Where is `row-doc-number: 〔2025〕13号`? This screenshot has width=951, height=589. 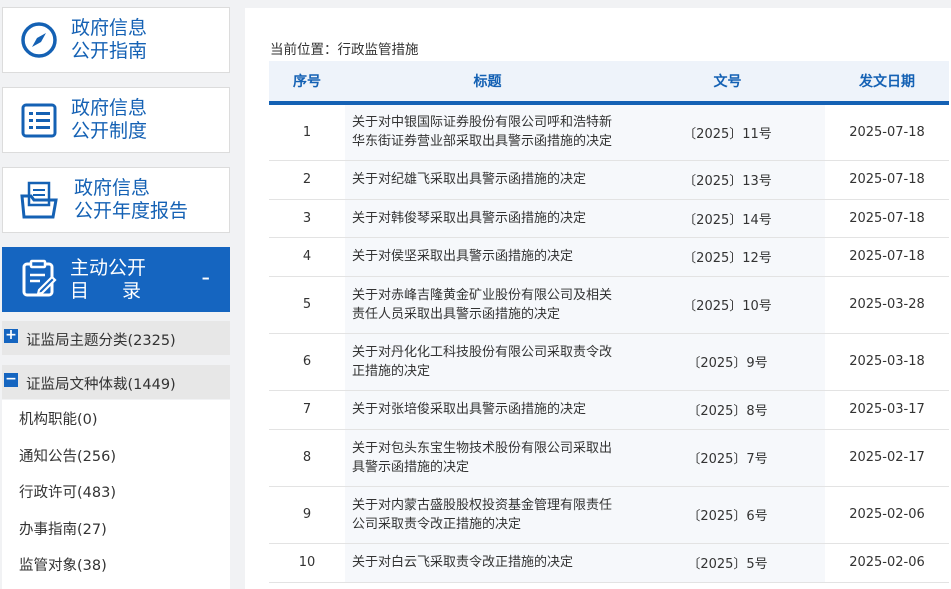
row-doc-number: 〔2025〕13号 is located at coordinates (727, 180).